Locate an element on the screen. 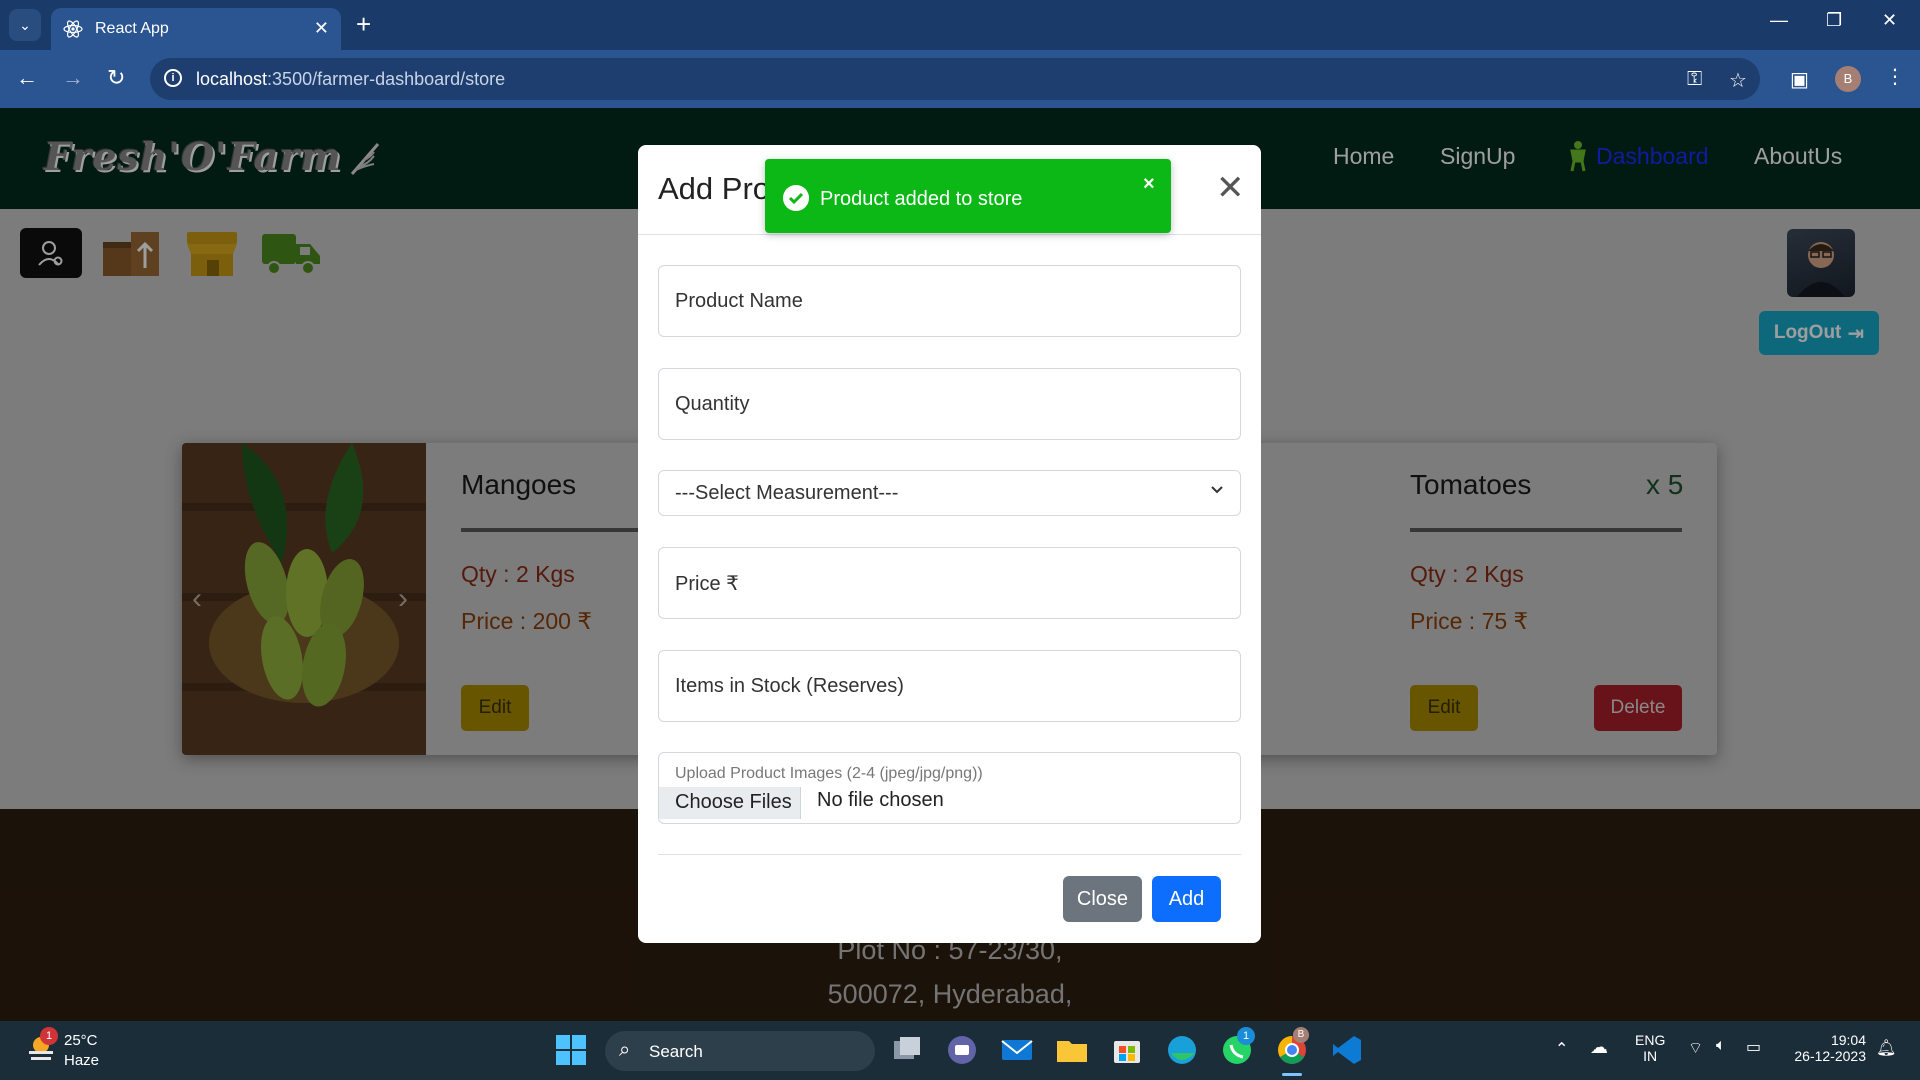 The width and height of the screenshot is (1920, 1080). battery-icon: ▭ is located at coordinates (1753, 1047).